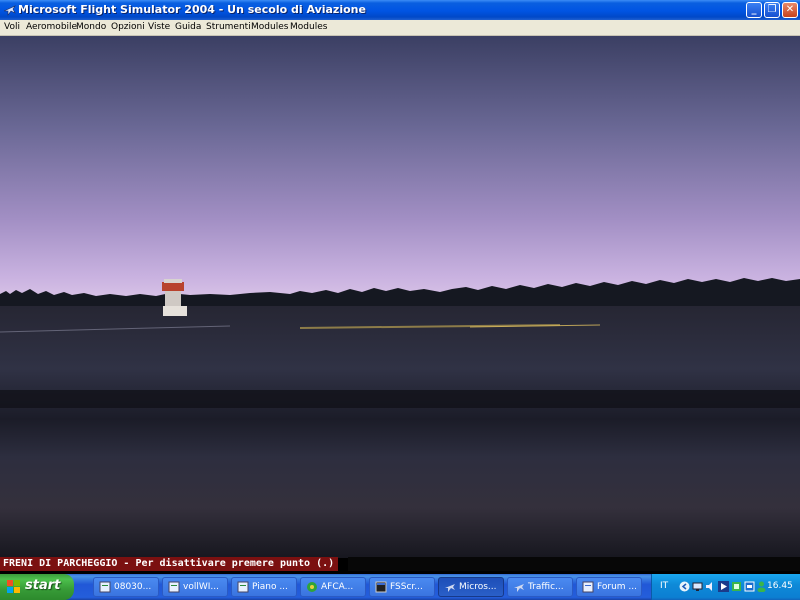 This screenshot has width=800, height=600. Describe the element at coordinates (684, 586) in the screenshot. I see `tray-expand-icon` at that location.